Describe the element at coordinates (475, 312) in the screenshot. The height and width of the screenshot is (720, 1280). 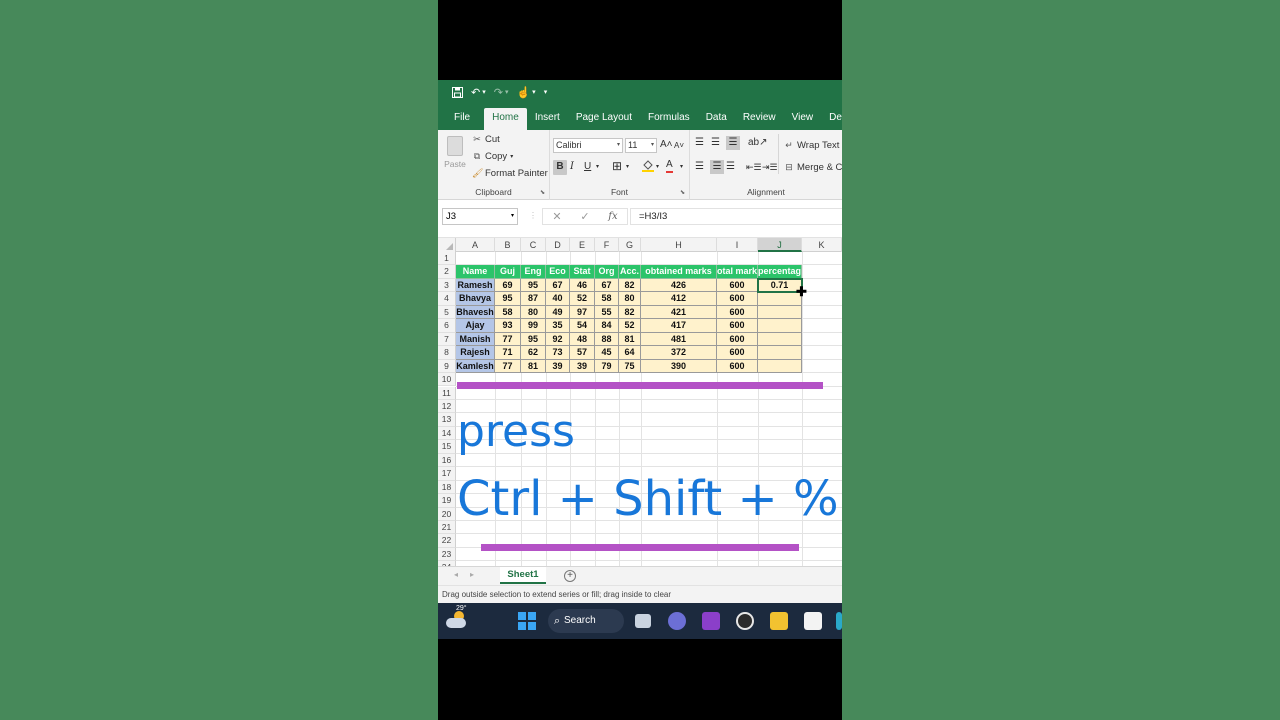
I see `name-cell: Bhavesh` at that location.